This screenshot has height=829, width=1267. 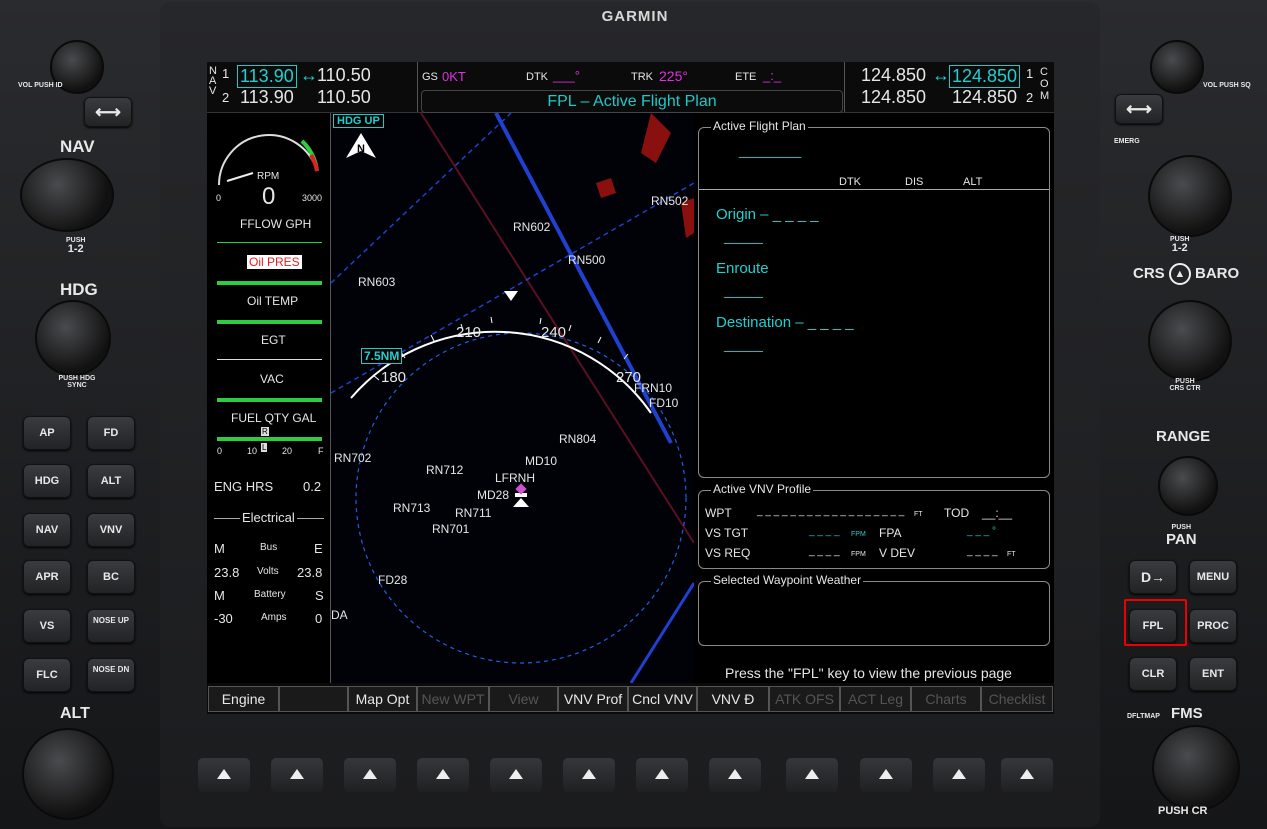 I want to click on nav2-active-freq: 113.90, so click(x=267, y=97).